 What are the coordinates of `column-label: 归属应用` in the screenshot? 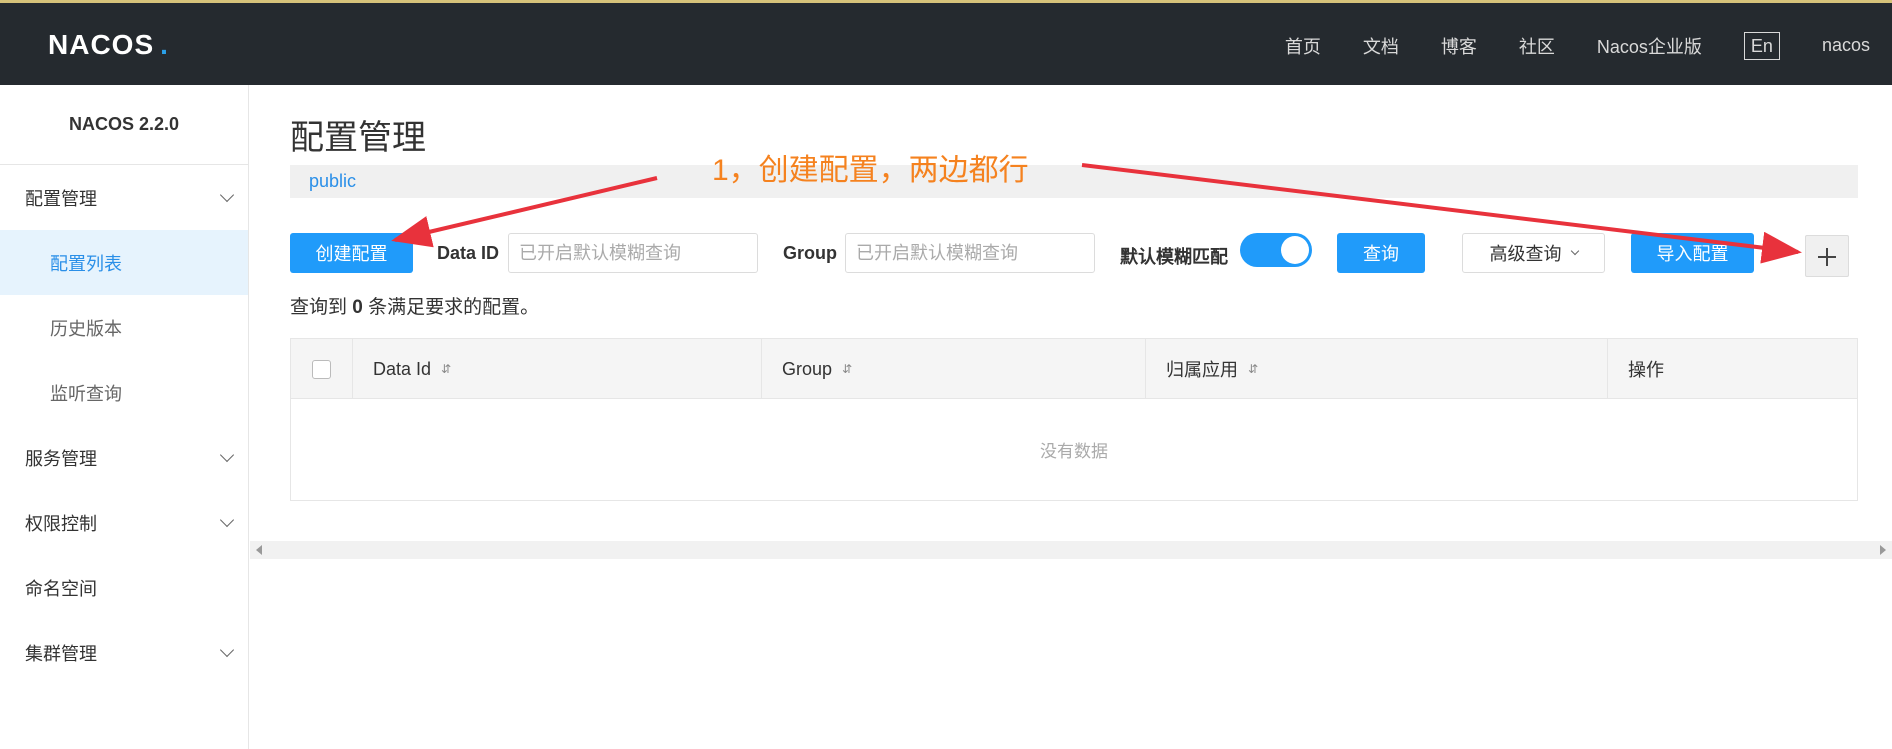 It's located at (1202, 370).